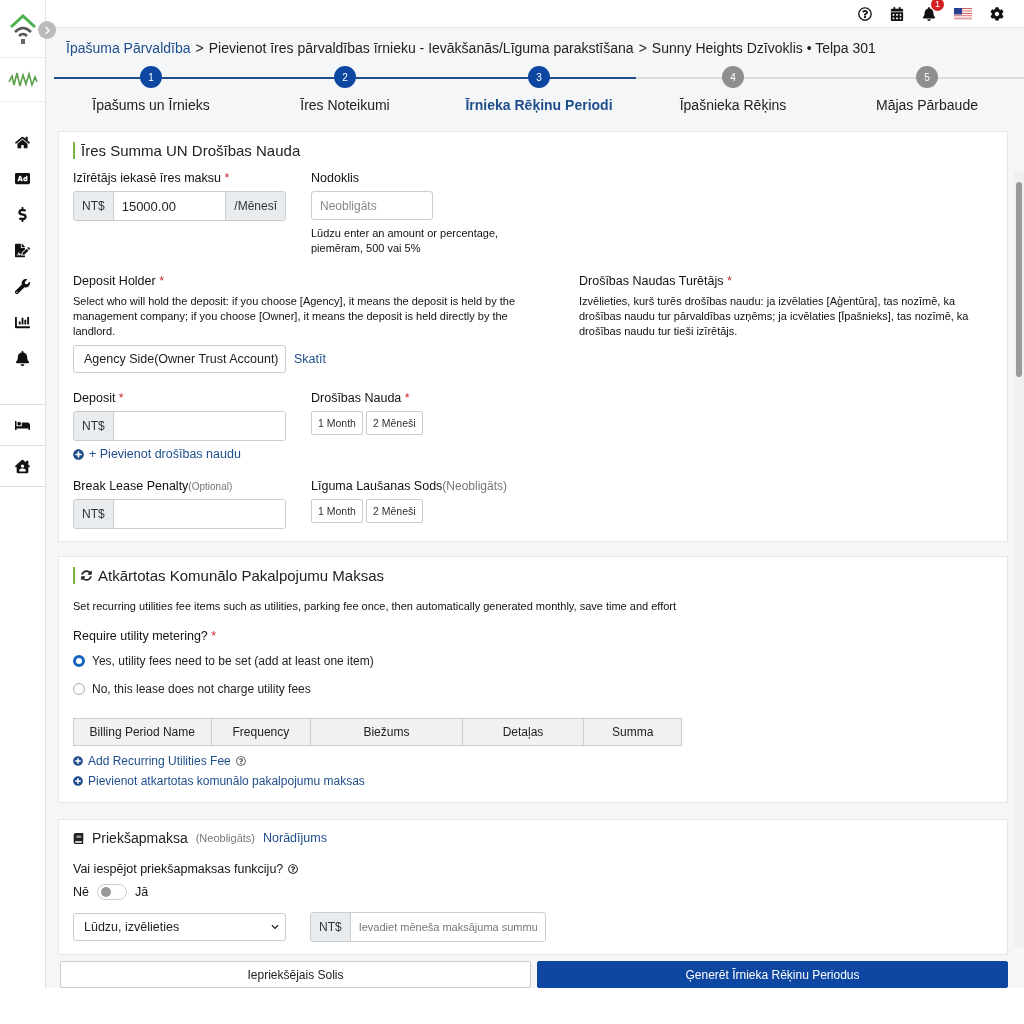  What do you see at coordinates (179, 206) in the screenshot?
I see `rent-field: NT$ 15000.00 /Mēnesī` at bounding box center [179, 206].